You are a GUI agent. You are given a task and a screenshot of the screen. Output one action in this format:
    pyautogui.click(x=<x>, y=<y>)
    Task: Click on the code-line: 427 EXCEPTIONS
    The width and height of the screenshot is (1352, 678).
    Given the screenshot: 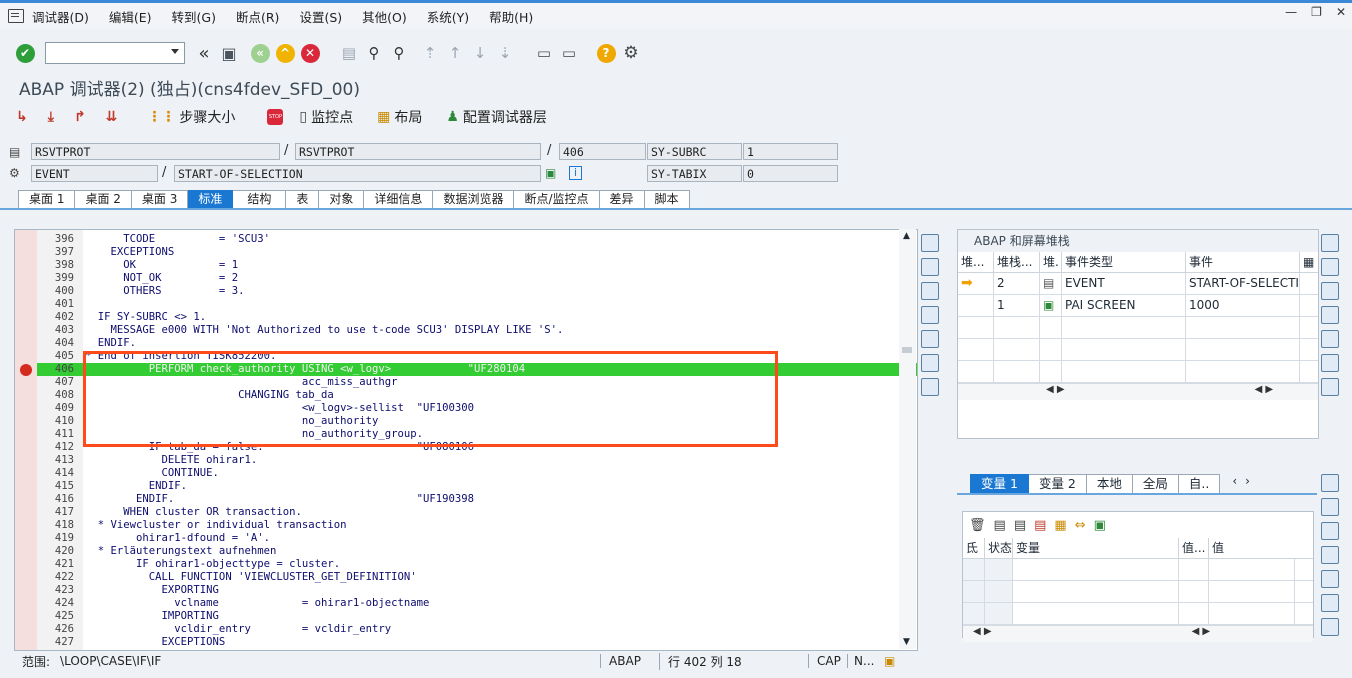 What is the action you would take?
    pyautogui.click(x=477, y=642)
    